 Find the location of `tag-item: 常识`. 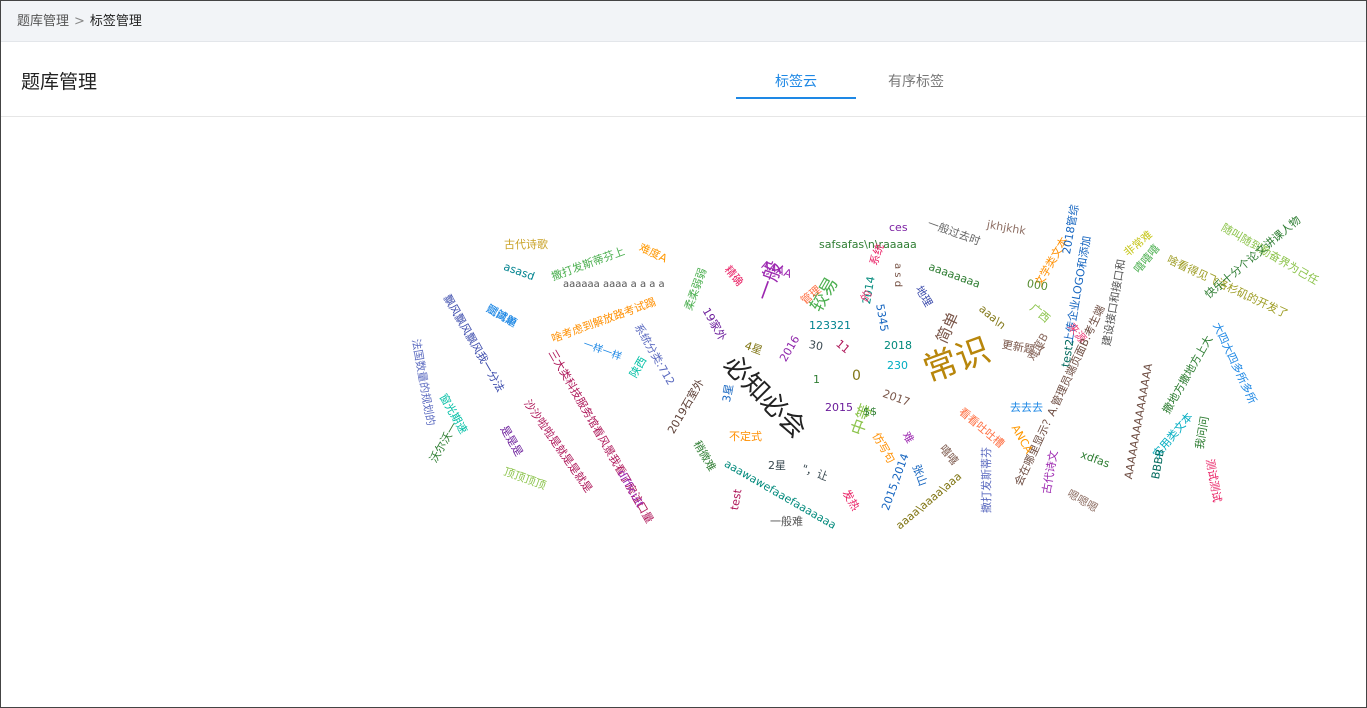

tag-item: 常识 is located at coordinates (957, 360).